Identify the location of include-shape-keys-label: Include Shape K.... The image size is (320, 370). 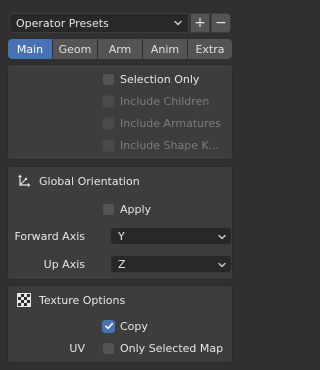
(170, 145).